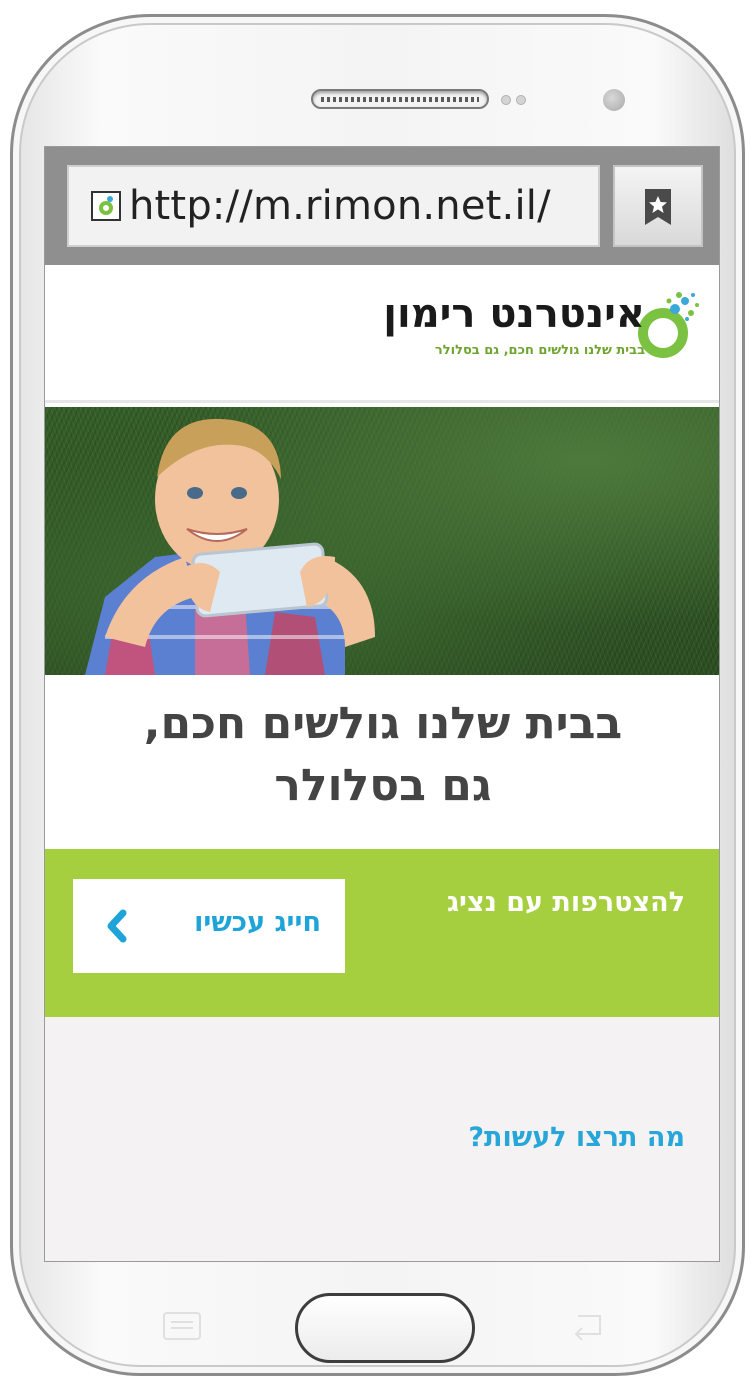 The image size is (755, 1385). What do you see at coordinates (576, 1137) in the screenshot?
I see `actions-title: מה תרצו לעשות?` at bounding box center [576, 1137].